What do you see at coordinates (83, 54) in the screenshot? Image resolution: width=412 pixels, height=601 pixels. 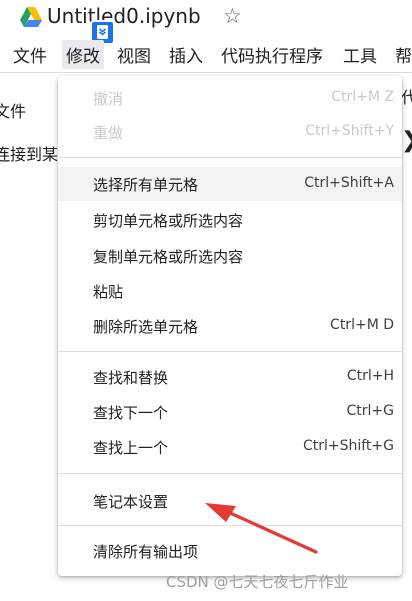 I see `menu-edit: 修改` at bounding box center [83, 54].